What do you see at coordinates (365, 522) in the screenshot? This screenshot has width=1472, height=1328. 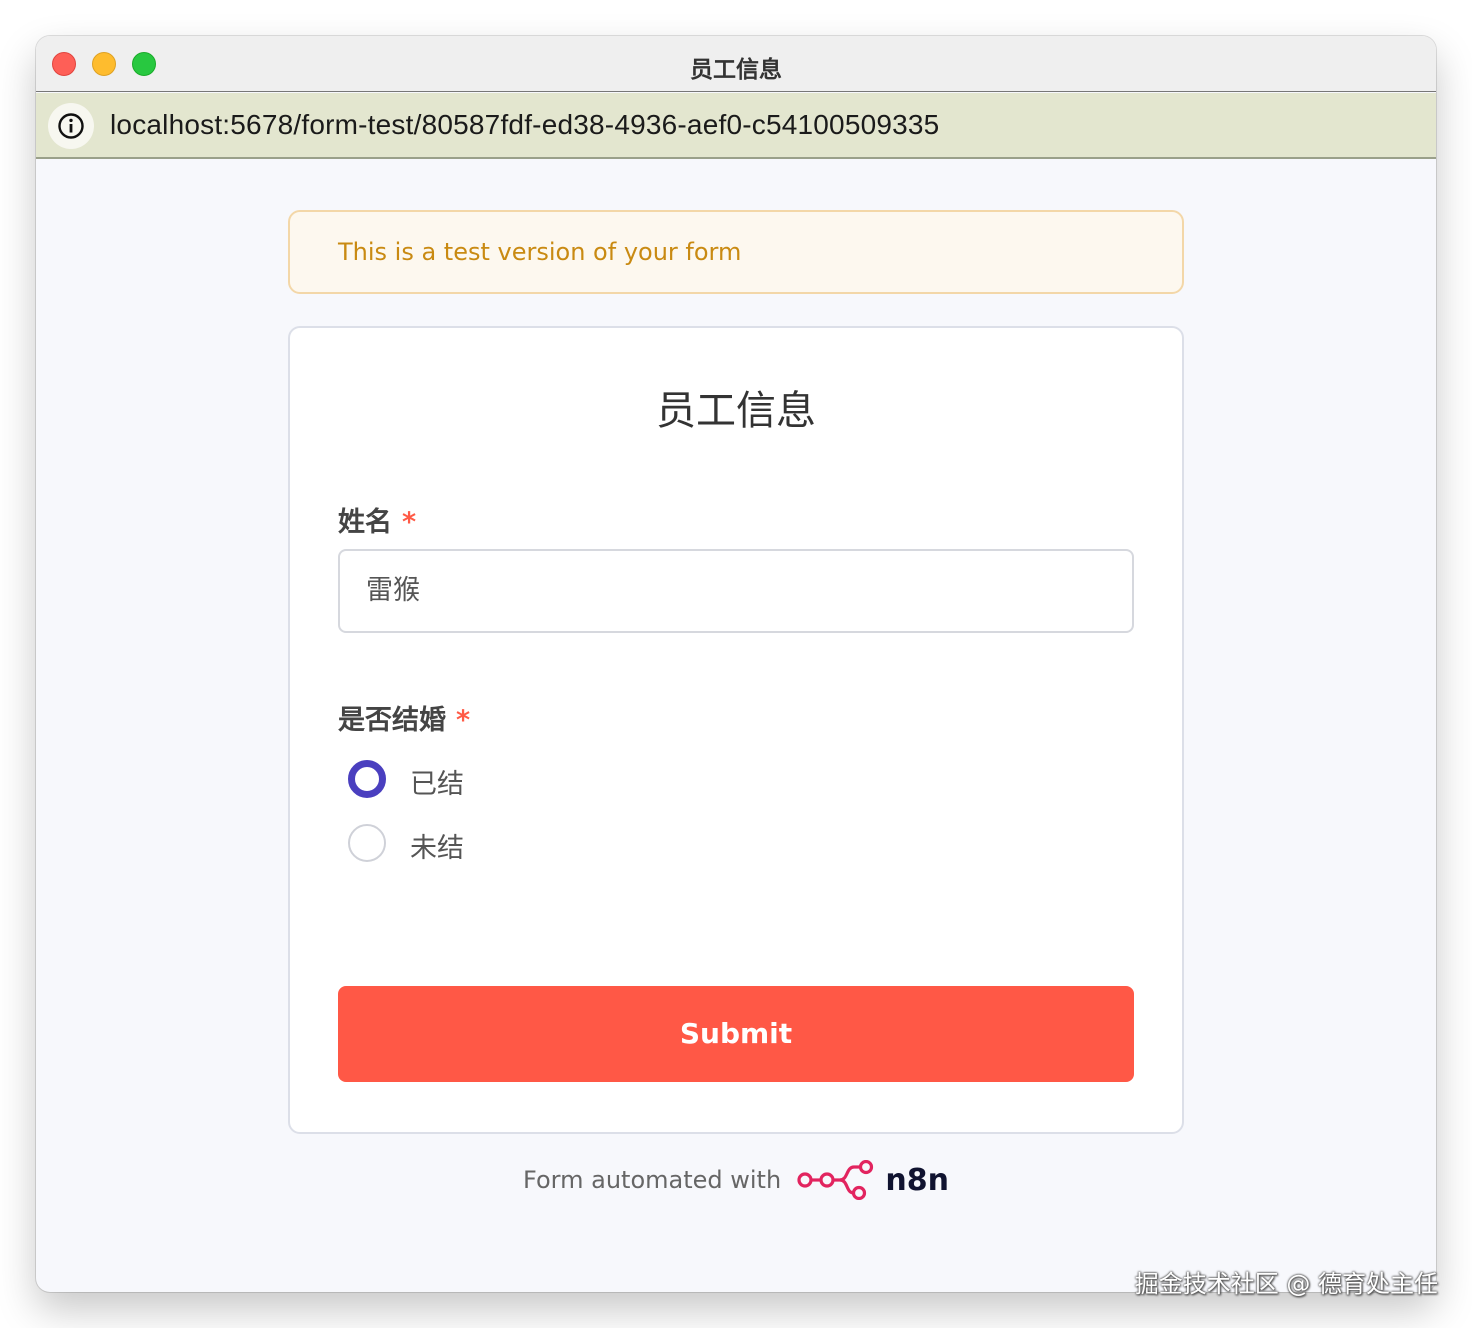 I see `name-label-text: 姓名` at bounding box center [365, 522].